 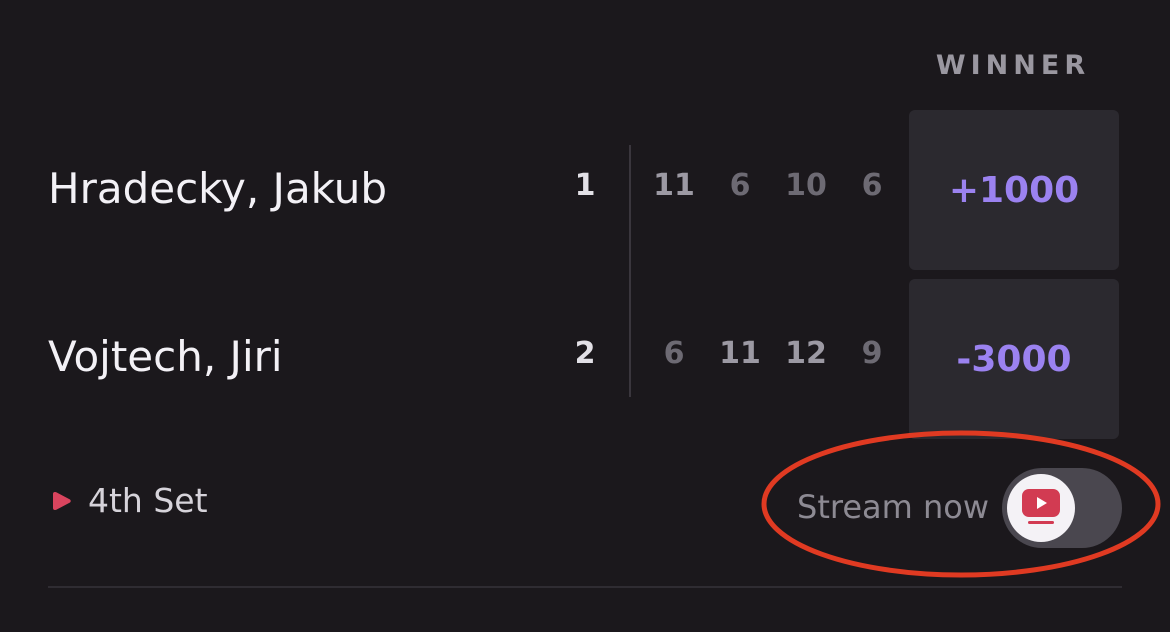 What do you see at coordinates (872, 185) in the screenshot?
I see `player-1-set-4-score: 6` at bounding box center [872, 185].